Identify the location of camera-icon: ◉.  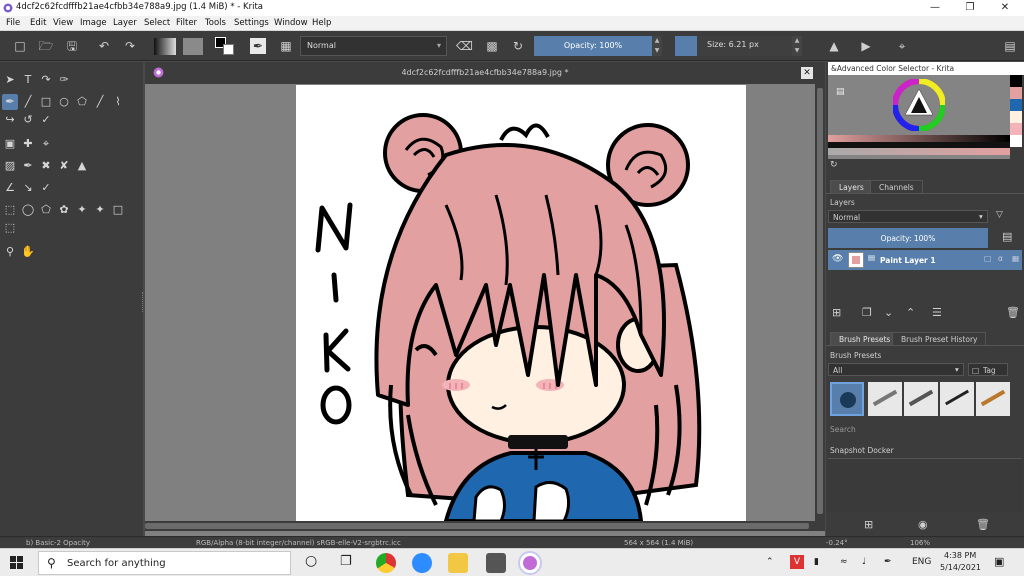
(923, 524).